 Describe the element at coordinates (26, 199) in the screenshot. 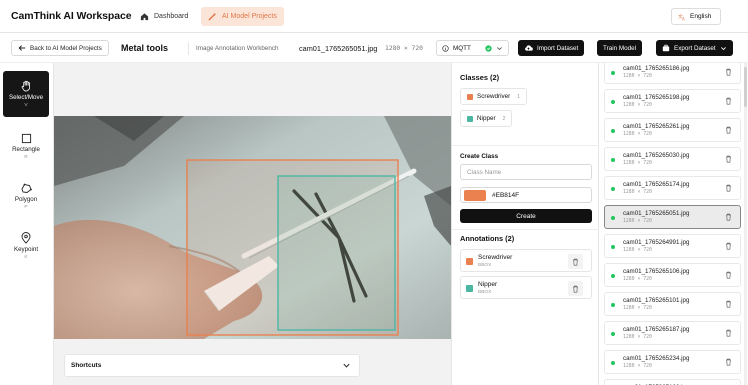

I see `tool-label: Polygon` at that location.